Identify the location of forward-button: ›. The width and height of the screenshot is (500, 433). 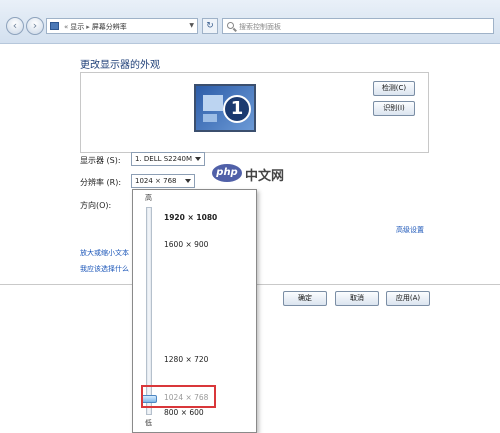
(35, 26).